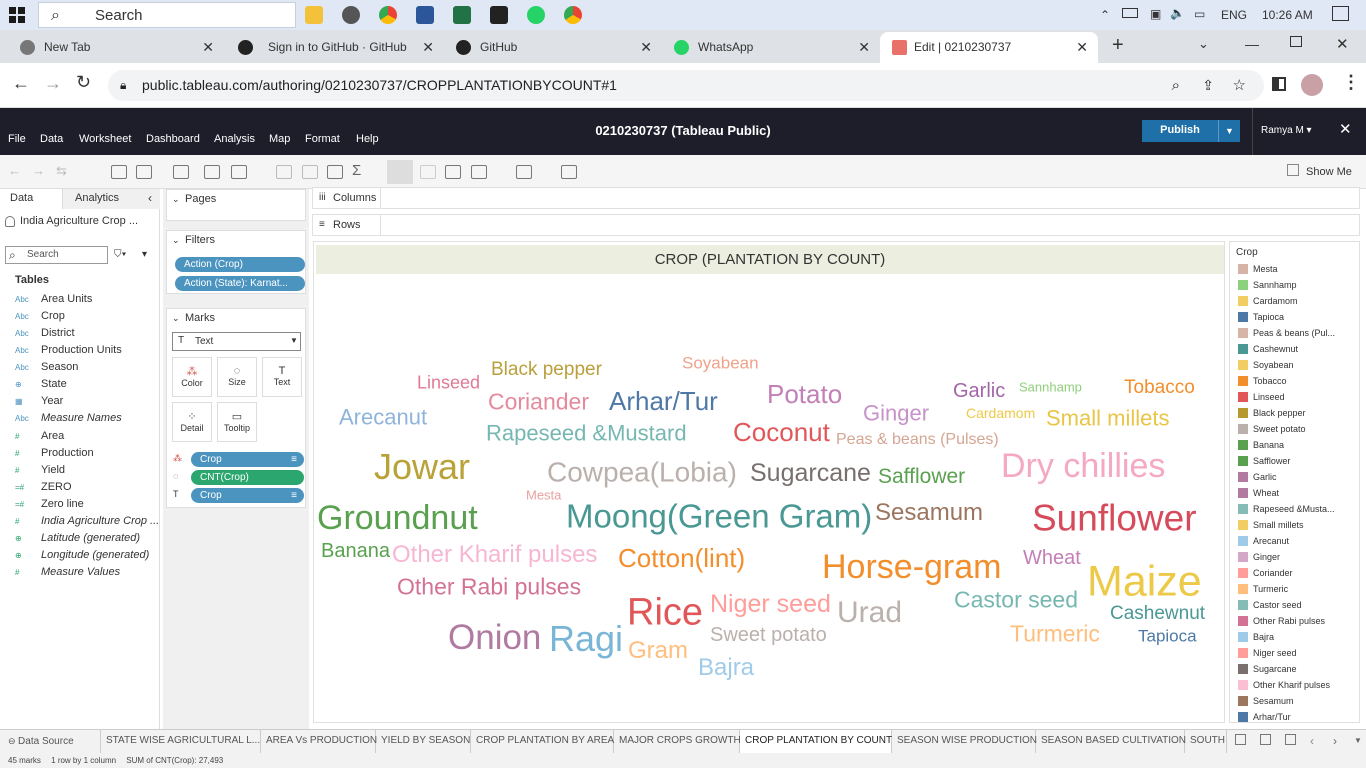 Image resolution: width=1366 pixels, height=768 pixels. Describe the element at coordinates (1111, 742) in the screenshot. I see `sheet-tab: SEASON BASED CULTIVATION` at that location.